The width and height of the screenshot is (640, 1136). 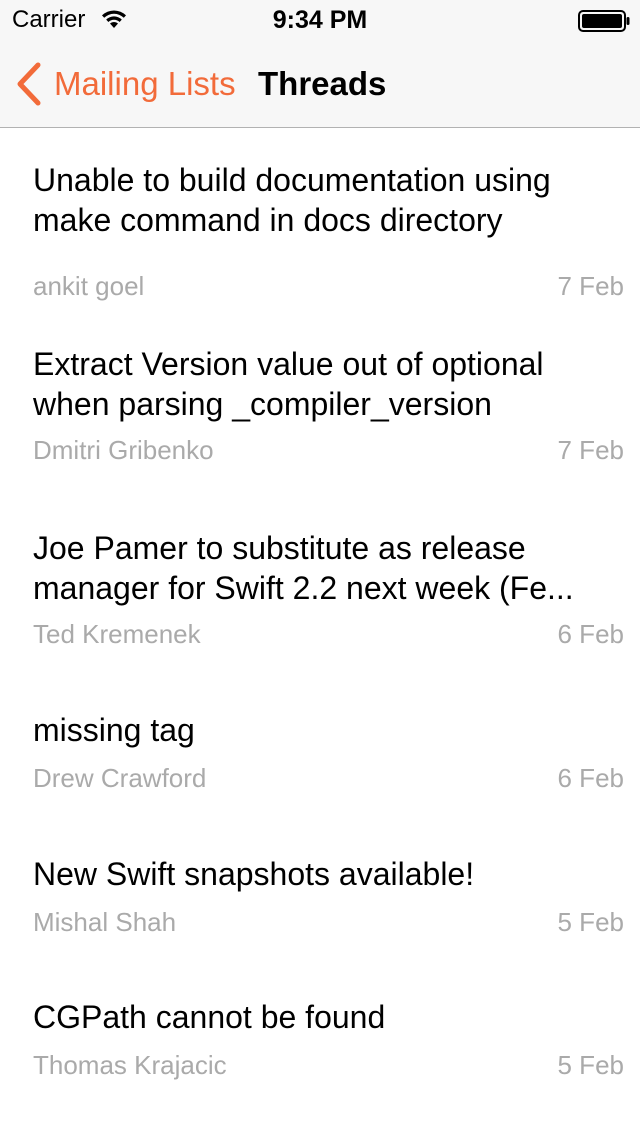 What do you see at coordinates (145, 83) in the screenshot?
I see `back-button-label: Mailing Lists` at bounding box center [145, 83].